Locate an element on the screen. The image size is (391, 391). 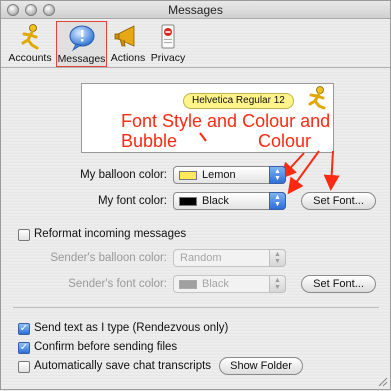
sender-font-color-swatch is located at coordinates (188, 284).